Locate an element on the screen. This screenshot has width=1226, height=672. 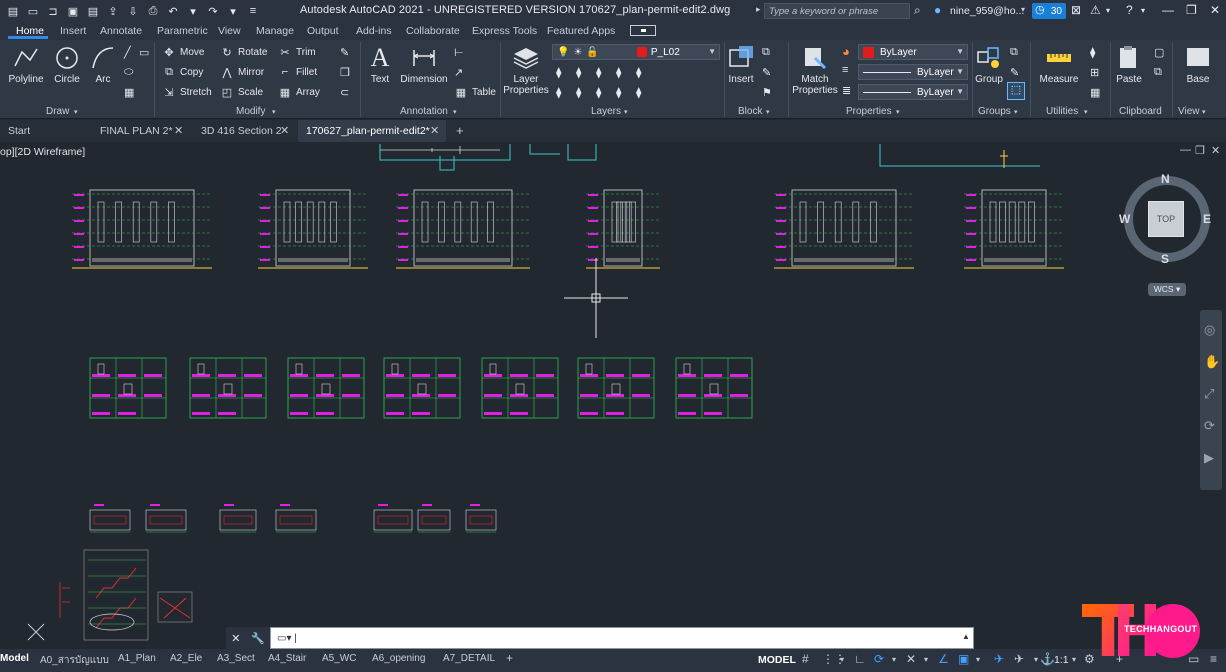
layout-tab-a0: A0_สารบัญแบบ is located at coordinates (74, 660).